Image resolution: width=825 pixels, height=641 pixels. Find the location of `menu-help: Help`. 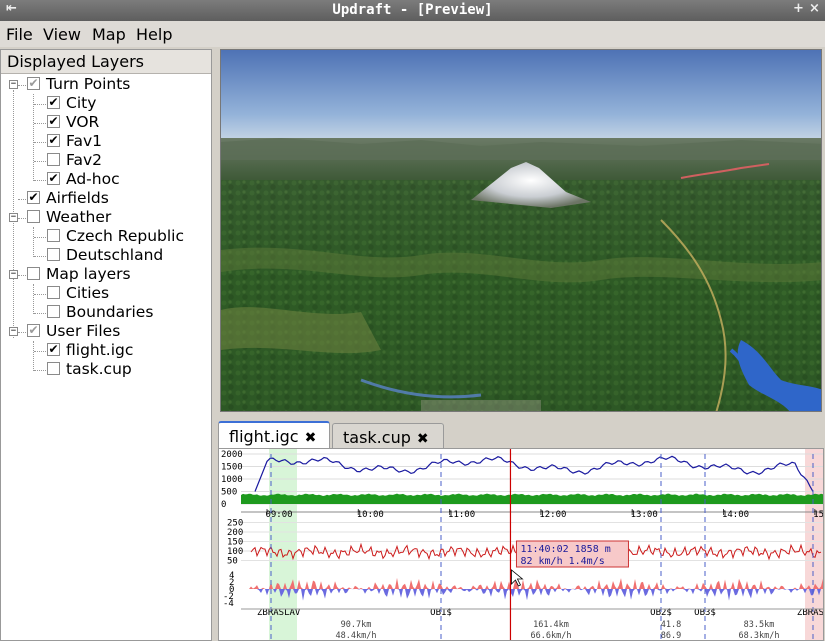

menu-help: Help is located at coordinates (154, 34).